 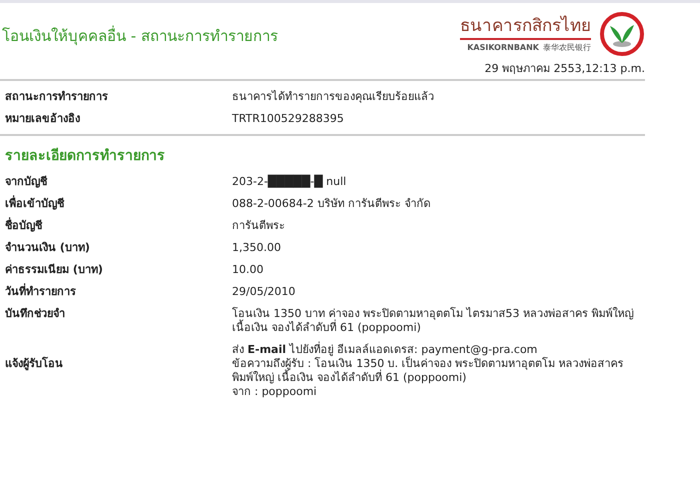 I want to click on field-value: การันตีพระ, so click(x=259, y=225).